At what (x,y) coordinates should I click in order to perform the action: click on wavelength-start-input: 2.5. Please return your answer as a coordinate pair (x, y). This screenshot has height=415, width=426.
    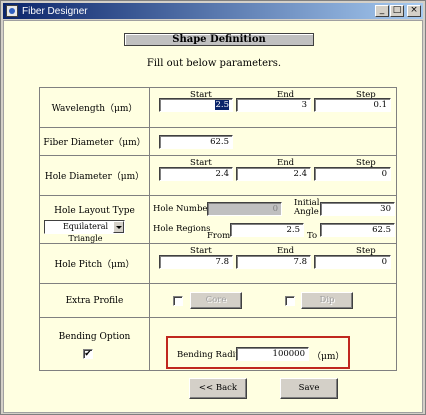
    Looking at the image, I should click on (196, 105).